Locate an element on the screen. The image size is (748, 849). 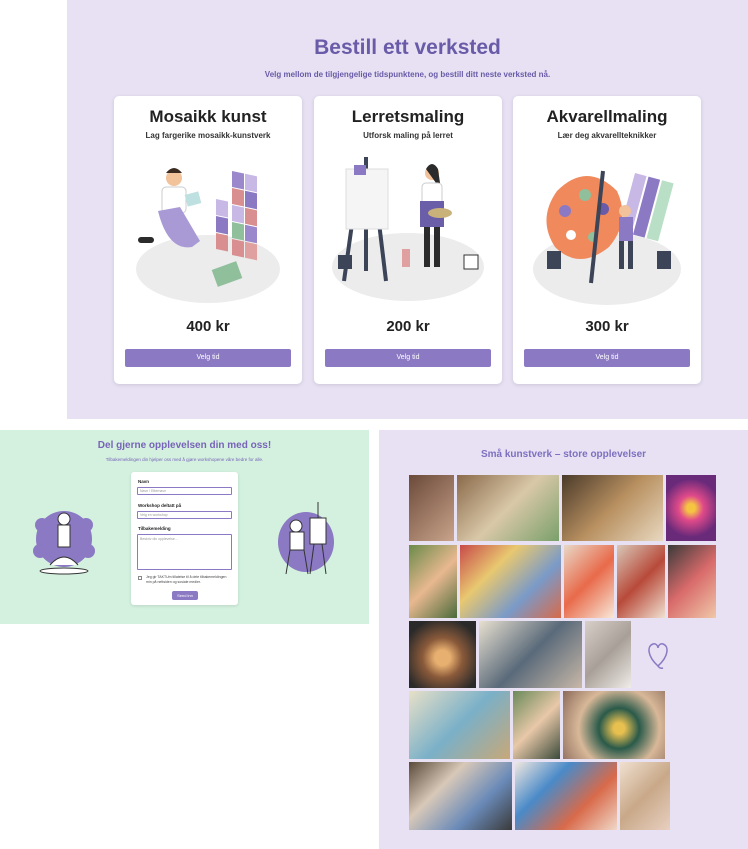
consent-checkbox is located at coordinates (140, 578).